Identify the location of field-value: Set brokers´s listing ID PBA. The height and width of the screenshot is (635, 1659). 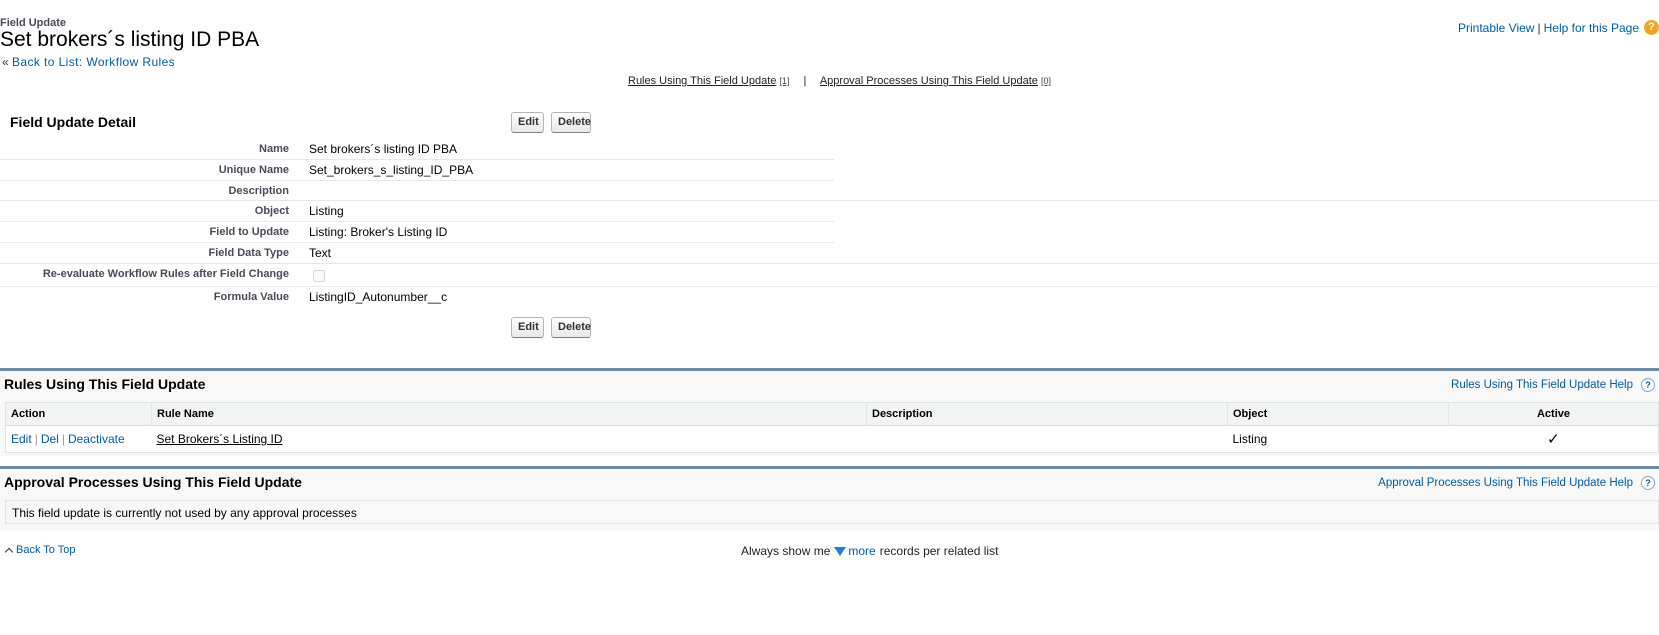
(383, 149).